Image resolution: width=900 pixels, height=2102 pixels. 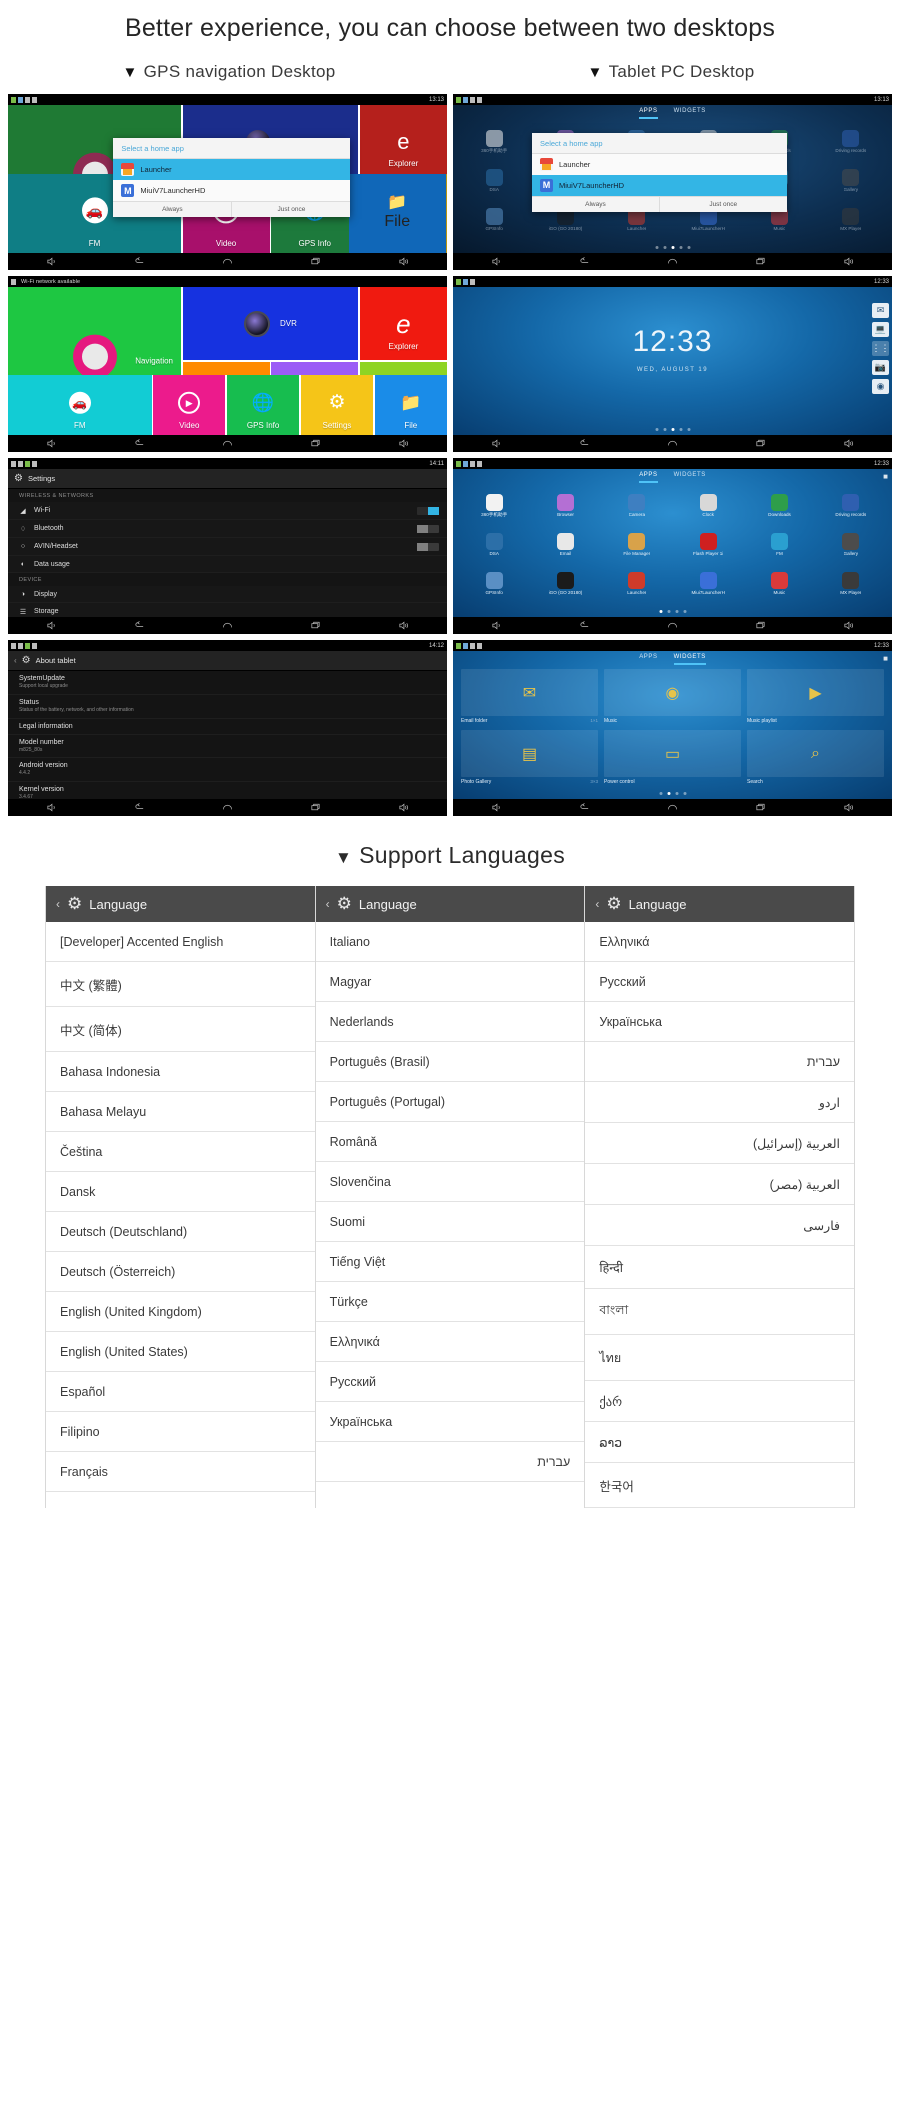 What do you see at coordinates (428, 510) in the screenshot?
I see `wifi-toggle` at bounding box center [428, 510].